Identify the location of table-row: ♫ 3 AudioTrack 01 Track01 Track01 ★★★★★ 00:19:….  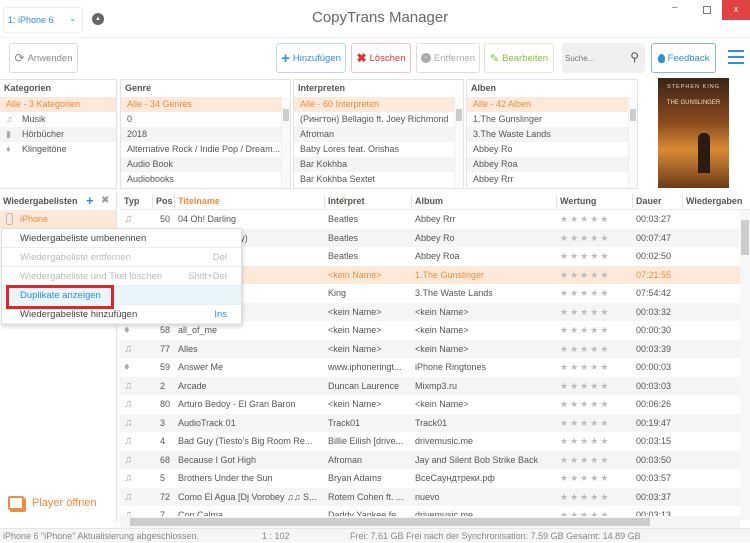
(430, 423).